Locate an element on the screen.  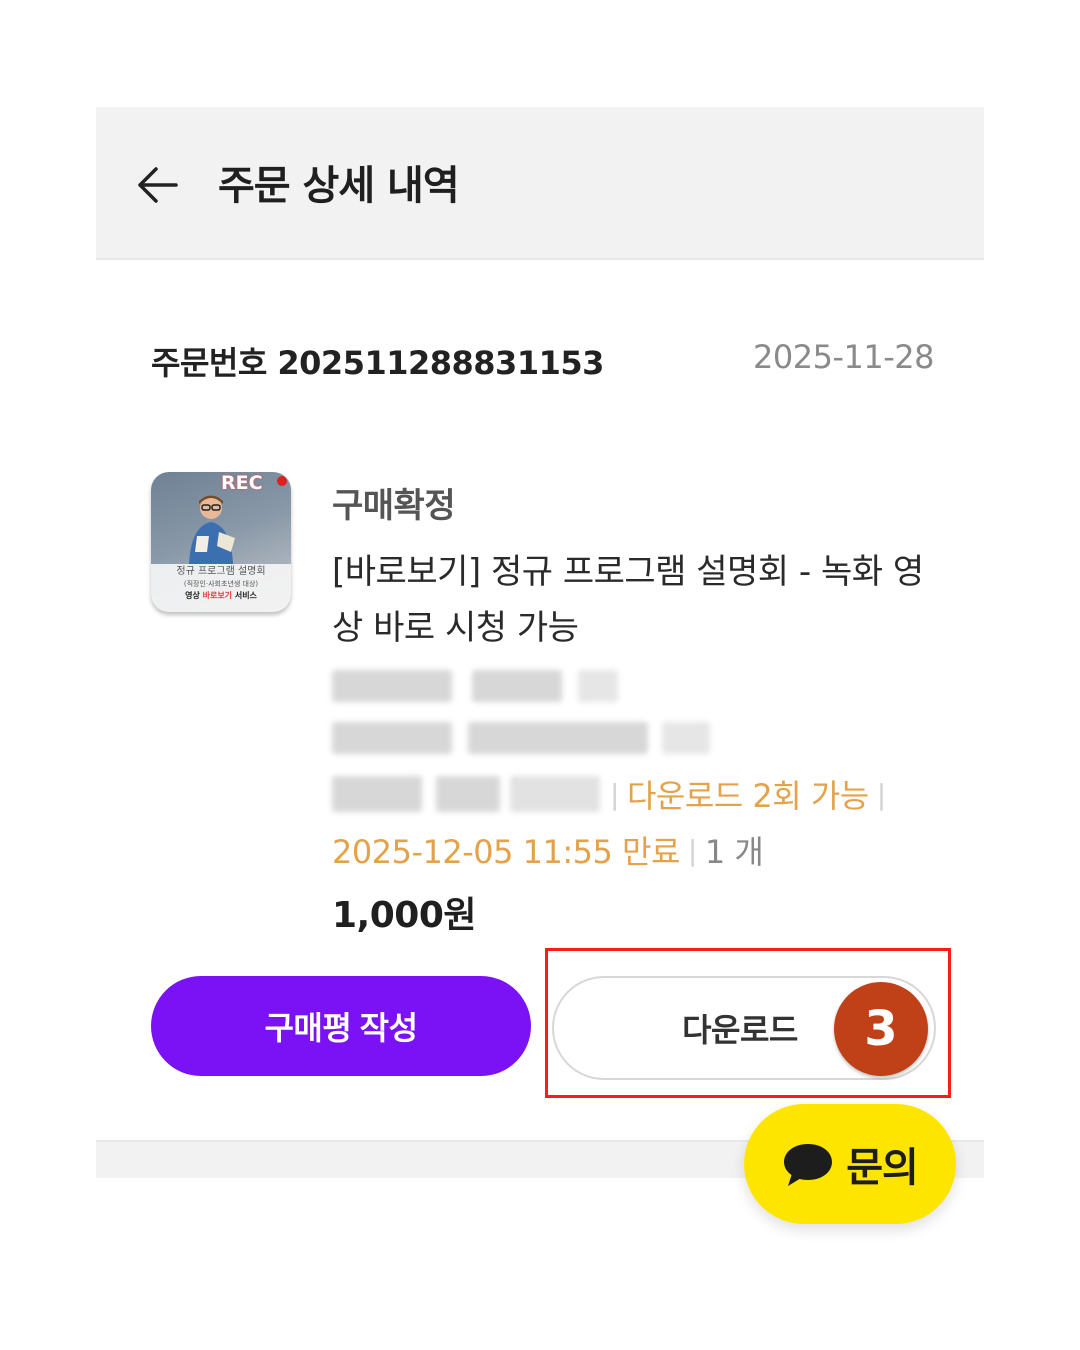
step-badge: 3 is located at coordinates (881, 1029).